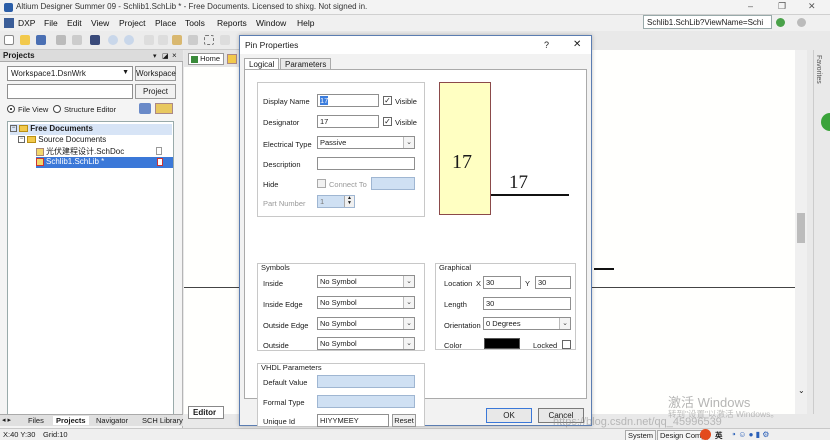 This screenshot has width=830, height=440. I want to click on component-icon, so click(95, 40).